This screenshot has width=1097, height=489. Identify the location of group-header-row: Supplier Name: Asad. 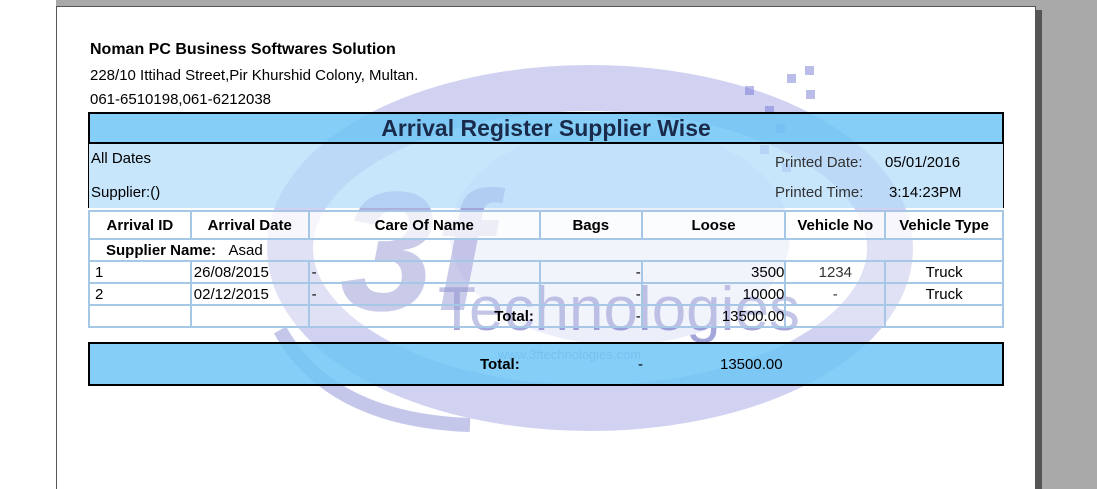
(546, 250).